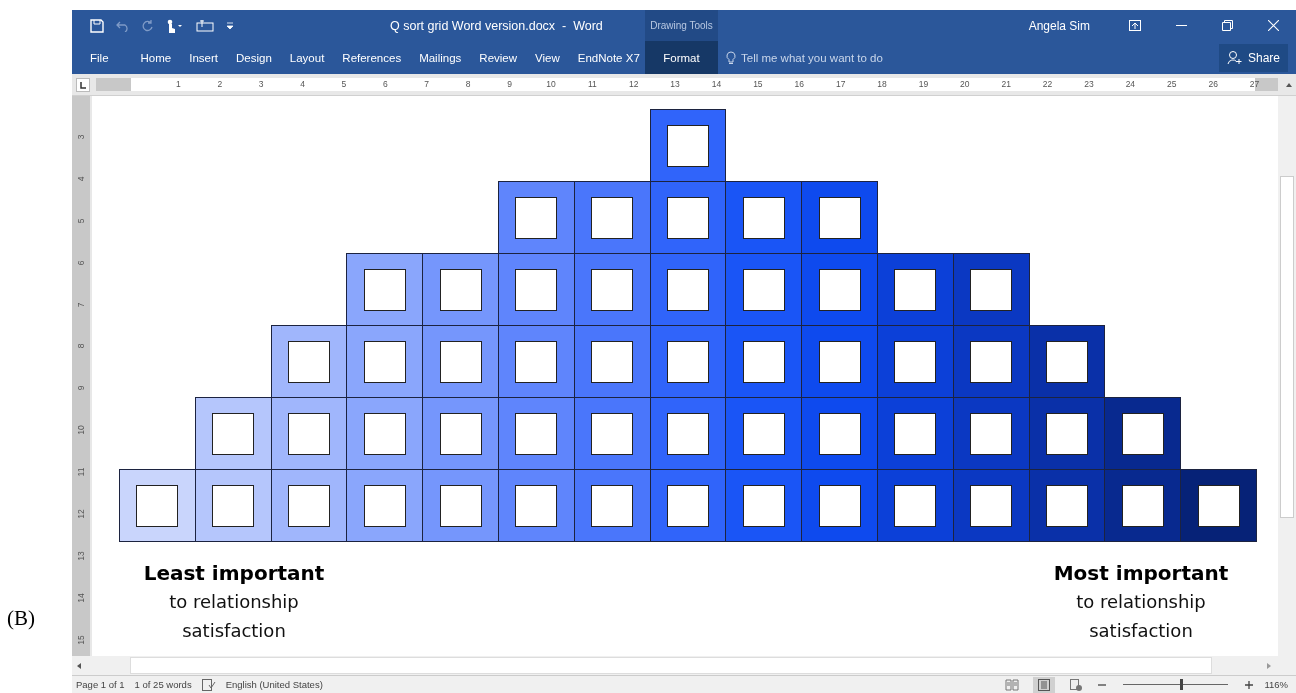 This screenshot has width=1296, height=693. I want to click on ribbon-display-icon, so click(1135, 25).